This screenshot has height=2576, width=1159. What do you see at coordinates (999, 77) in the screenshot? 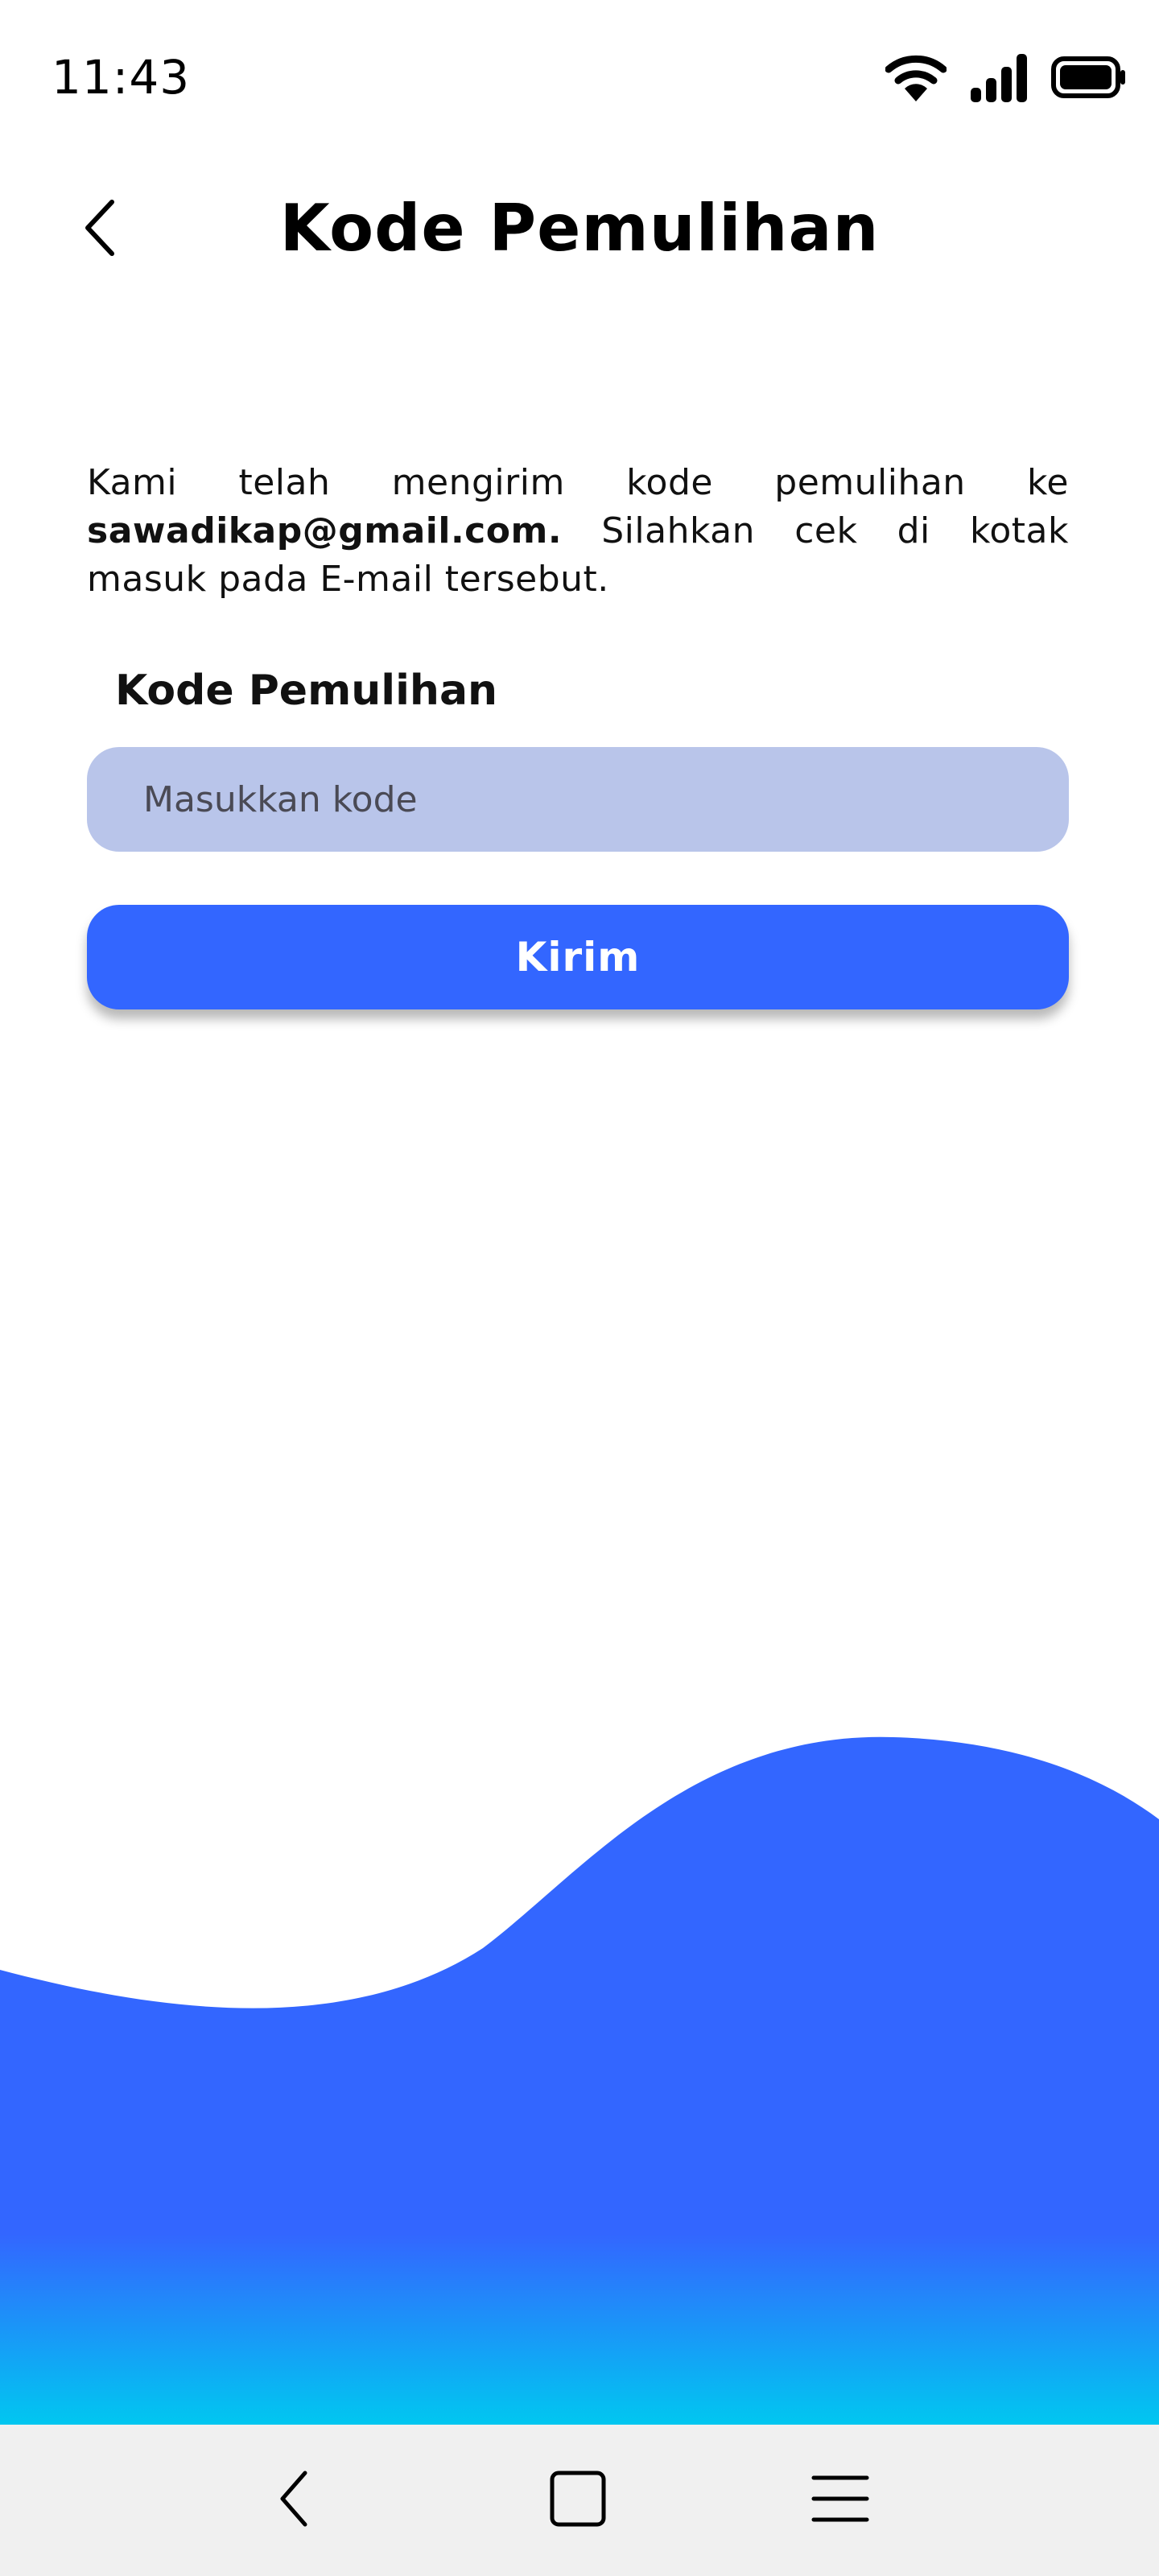
I see `signal-icon` at bounding box center [999, 77].